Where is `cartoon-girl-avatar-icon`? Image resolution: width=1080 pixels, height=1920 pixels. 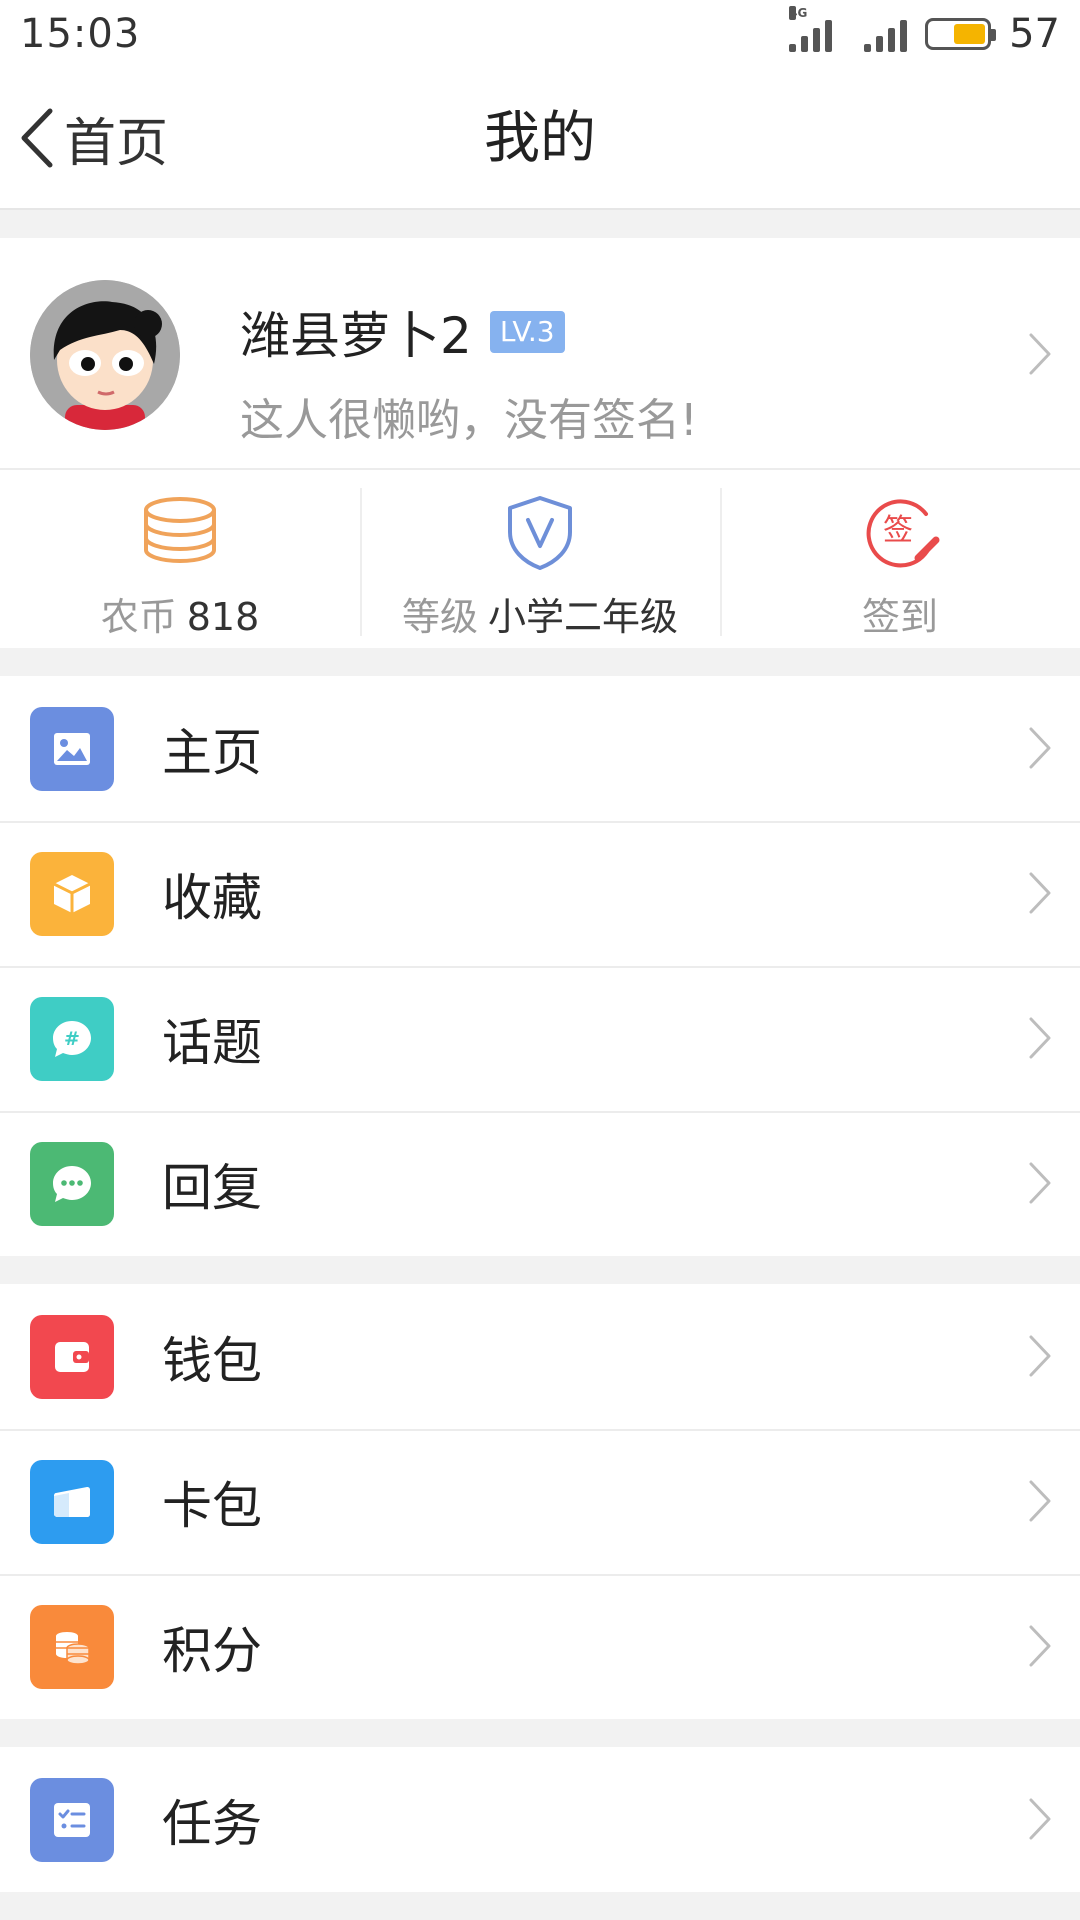
cartoon-girl-avatar-icon is located at coordinates (105, 355).